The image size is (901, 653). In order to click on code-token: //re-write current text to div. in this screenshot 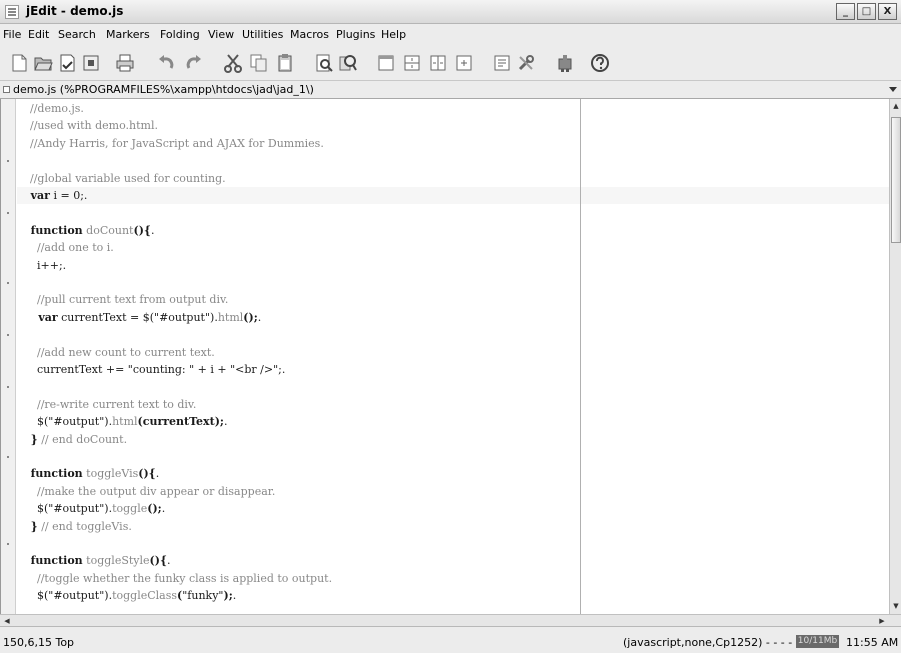, I will do `click(110, 404)`.